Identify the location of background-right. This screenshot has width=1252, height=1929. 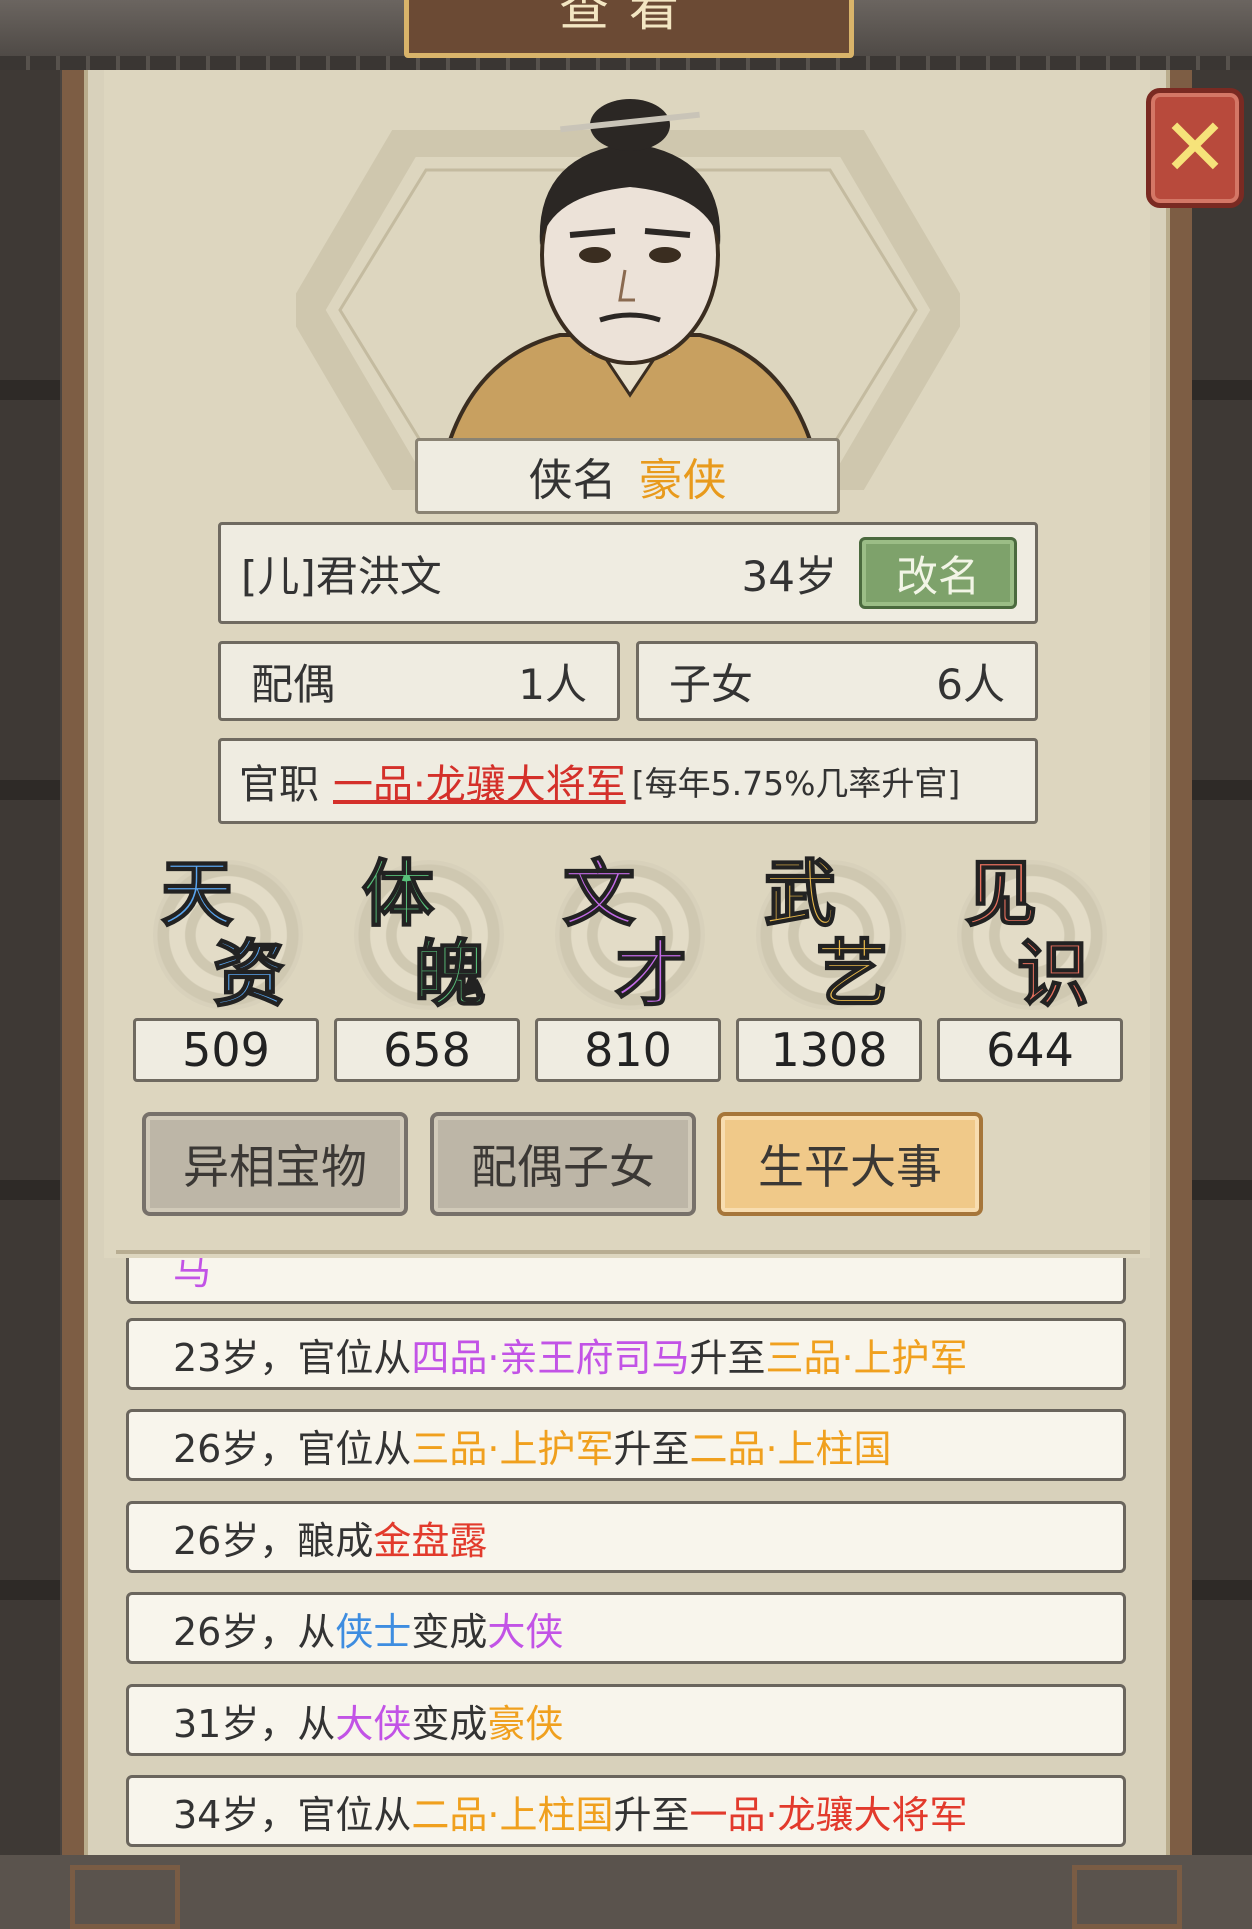
(1222, 964).